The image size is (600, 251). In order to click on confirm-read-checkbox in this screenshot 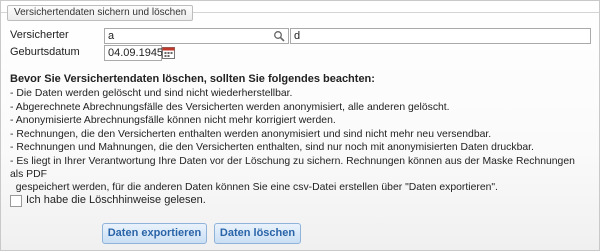, I will do `click(16, 201)`.